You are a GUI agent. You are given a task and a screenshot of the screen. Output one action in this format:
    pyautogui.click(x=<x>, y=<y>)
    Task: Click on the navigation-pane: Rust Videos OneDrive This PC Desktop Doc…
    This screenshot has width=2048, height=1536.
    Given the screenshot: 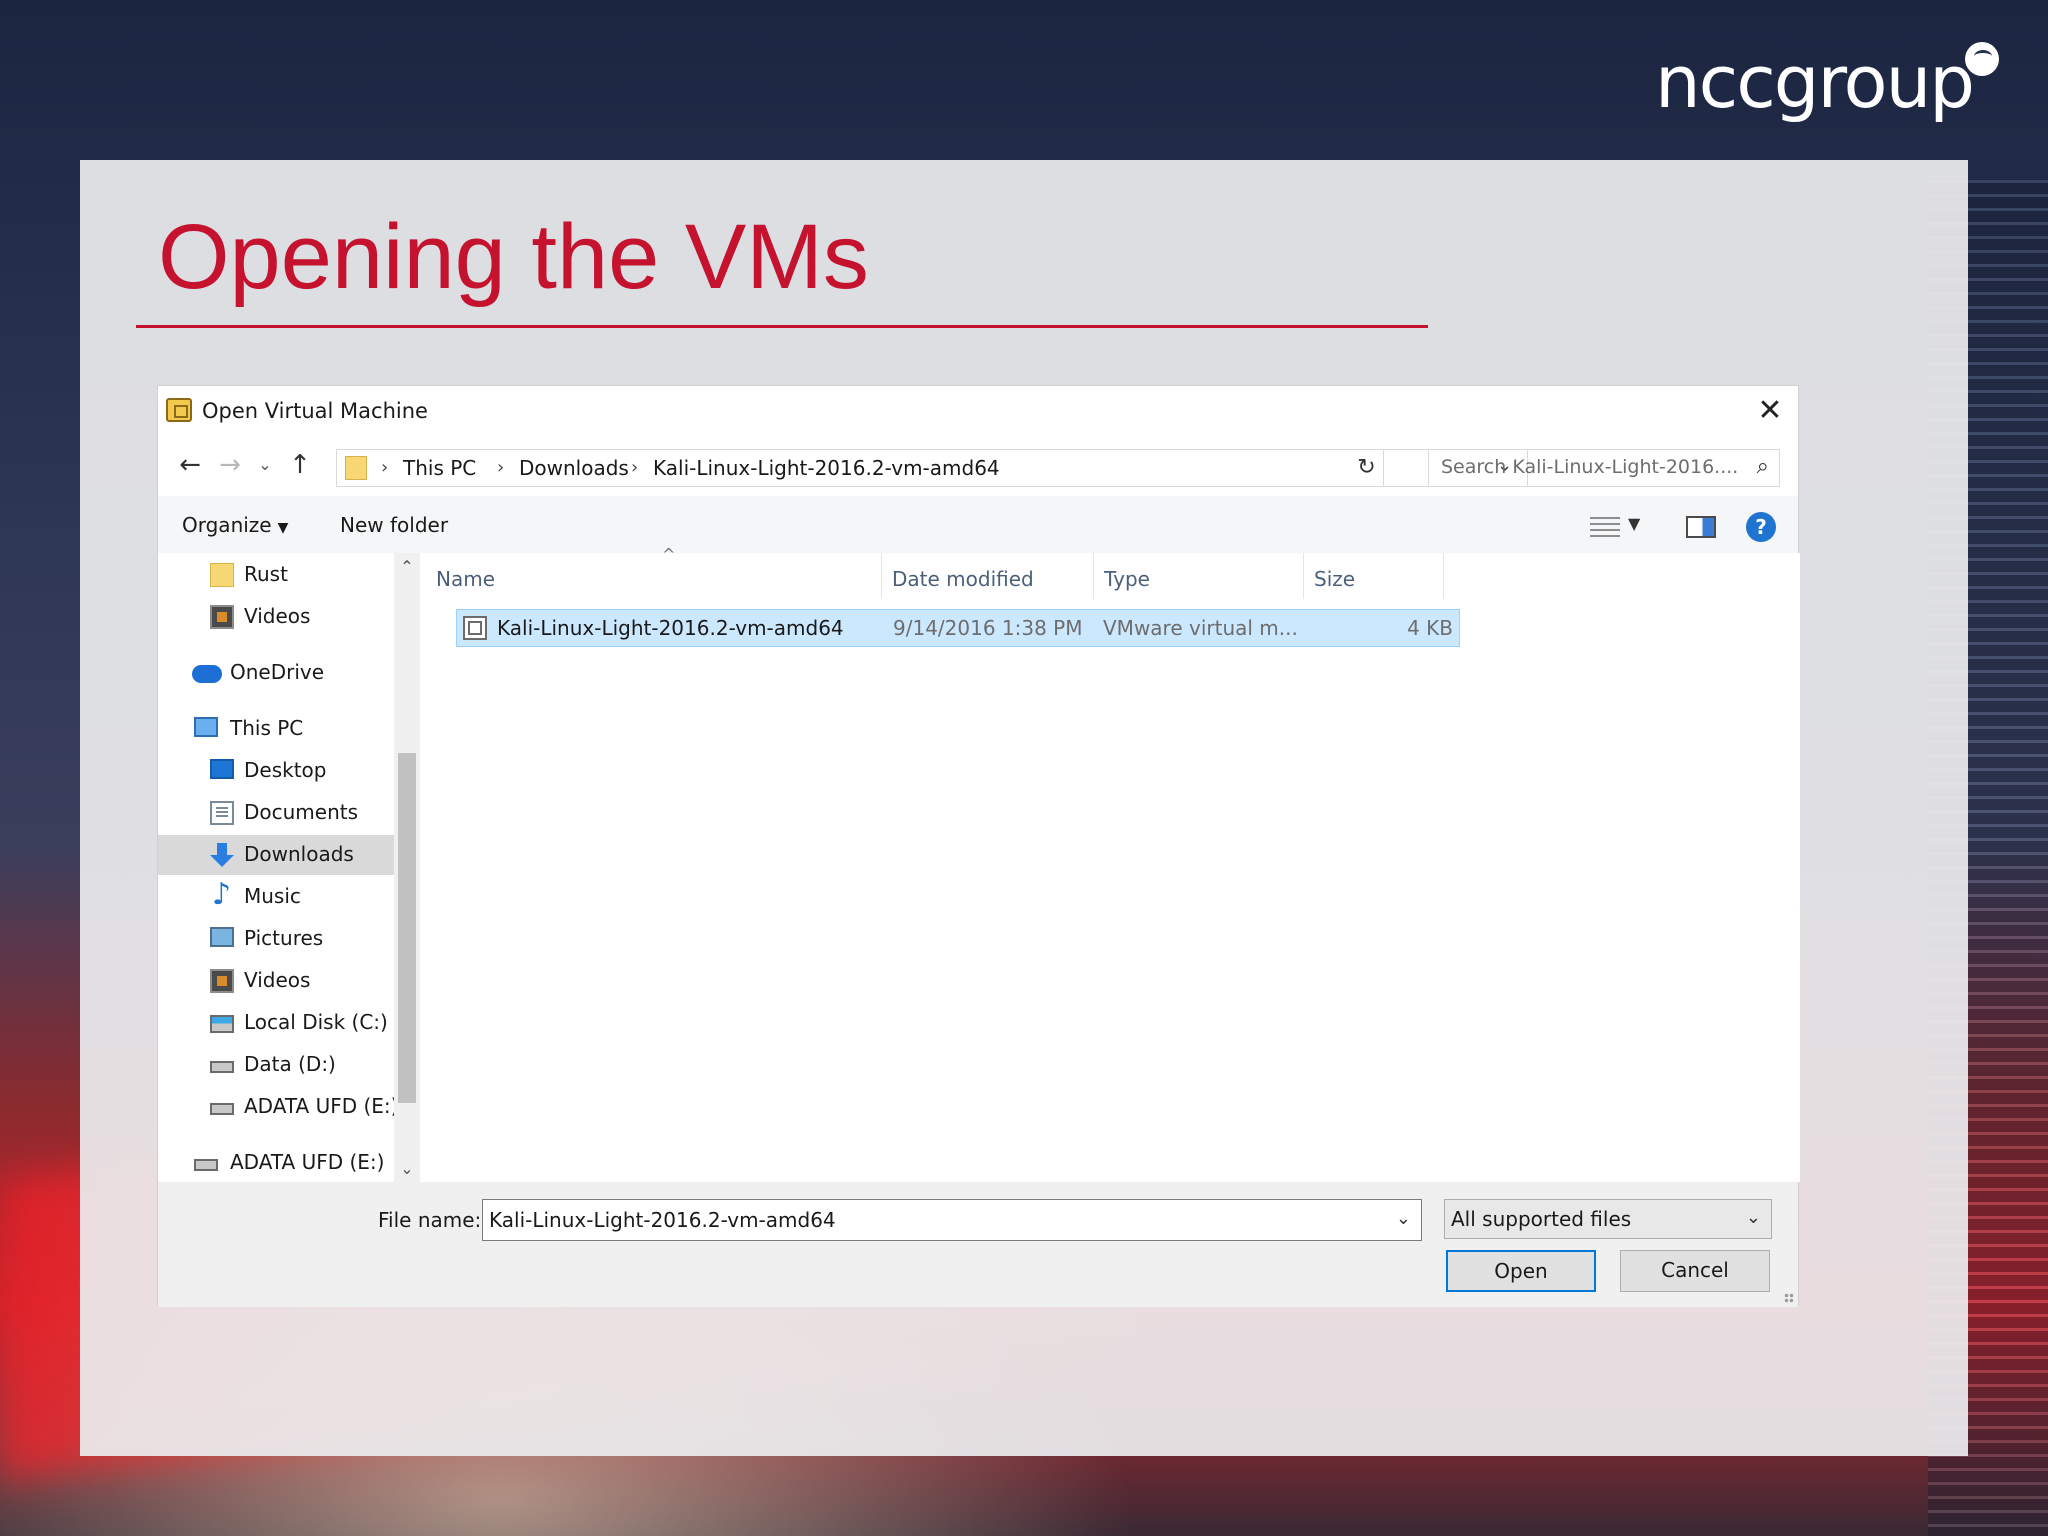 What is the action you would take?
    pyautogui.click(x=276, y=867)
    